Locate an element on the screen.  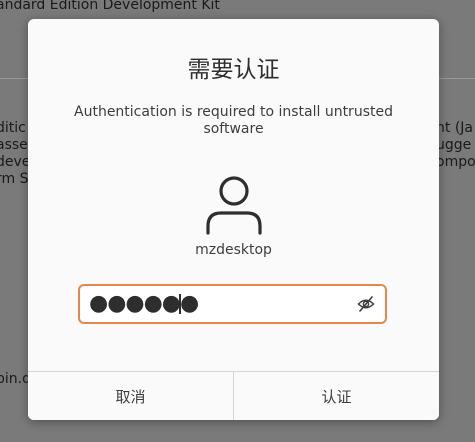
authenticate-button: 认证 is located at coordinates (336, 396).